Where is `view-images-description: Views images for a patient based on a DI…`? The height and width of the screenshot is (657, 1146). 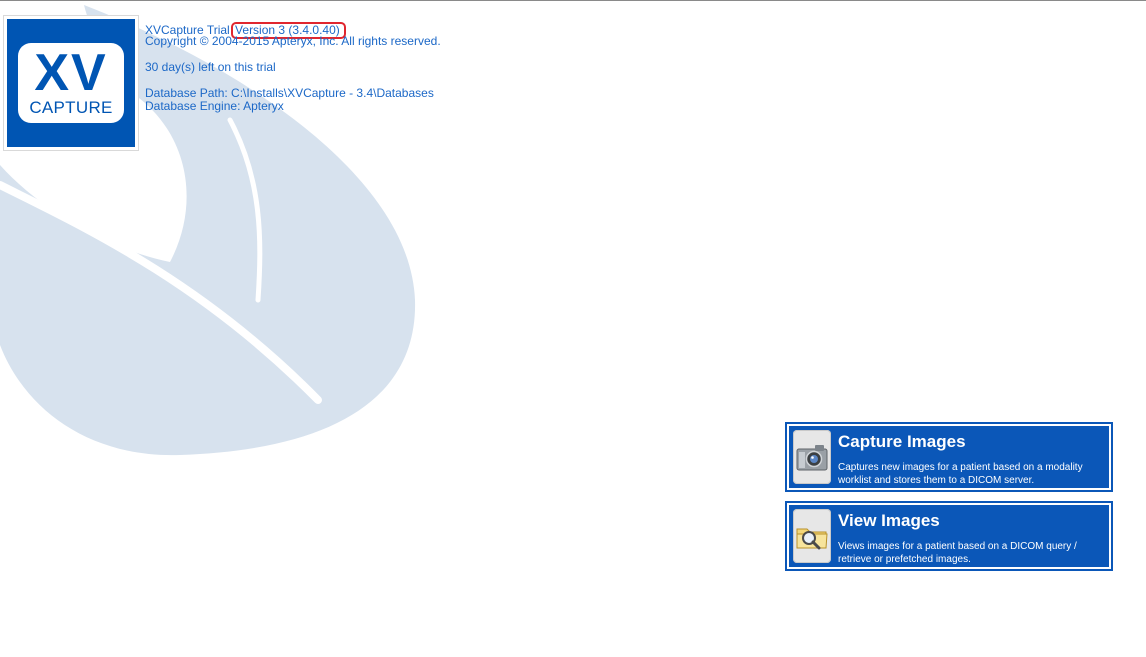
view-images-description: Views images for a patient based on a DI… is located at coordinates (957, 553).